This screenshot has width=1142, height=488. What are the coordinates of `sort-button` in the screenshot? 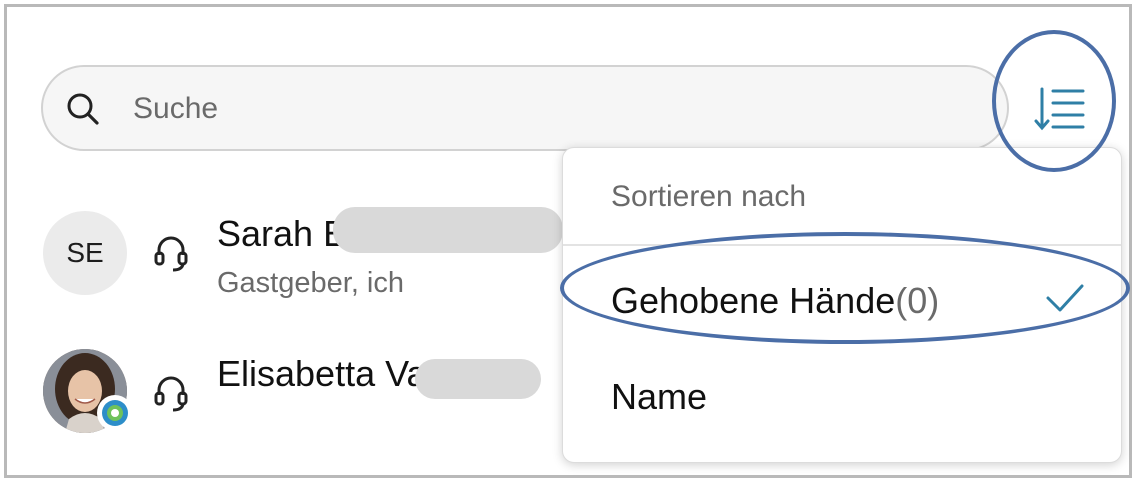 It's located at (1061, 109).